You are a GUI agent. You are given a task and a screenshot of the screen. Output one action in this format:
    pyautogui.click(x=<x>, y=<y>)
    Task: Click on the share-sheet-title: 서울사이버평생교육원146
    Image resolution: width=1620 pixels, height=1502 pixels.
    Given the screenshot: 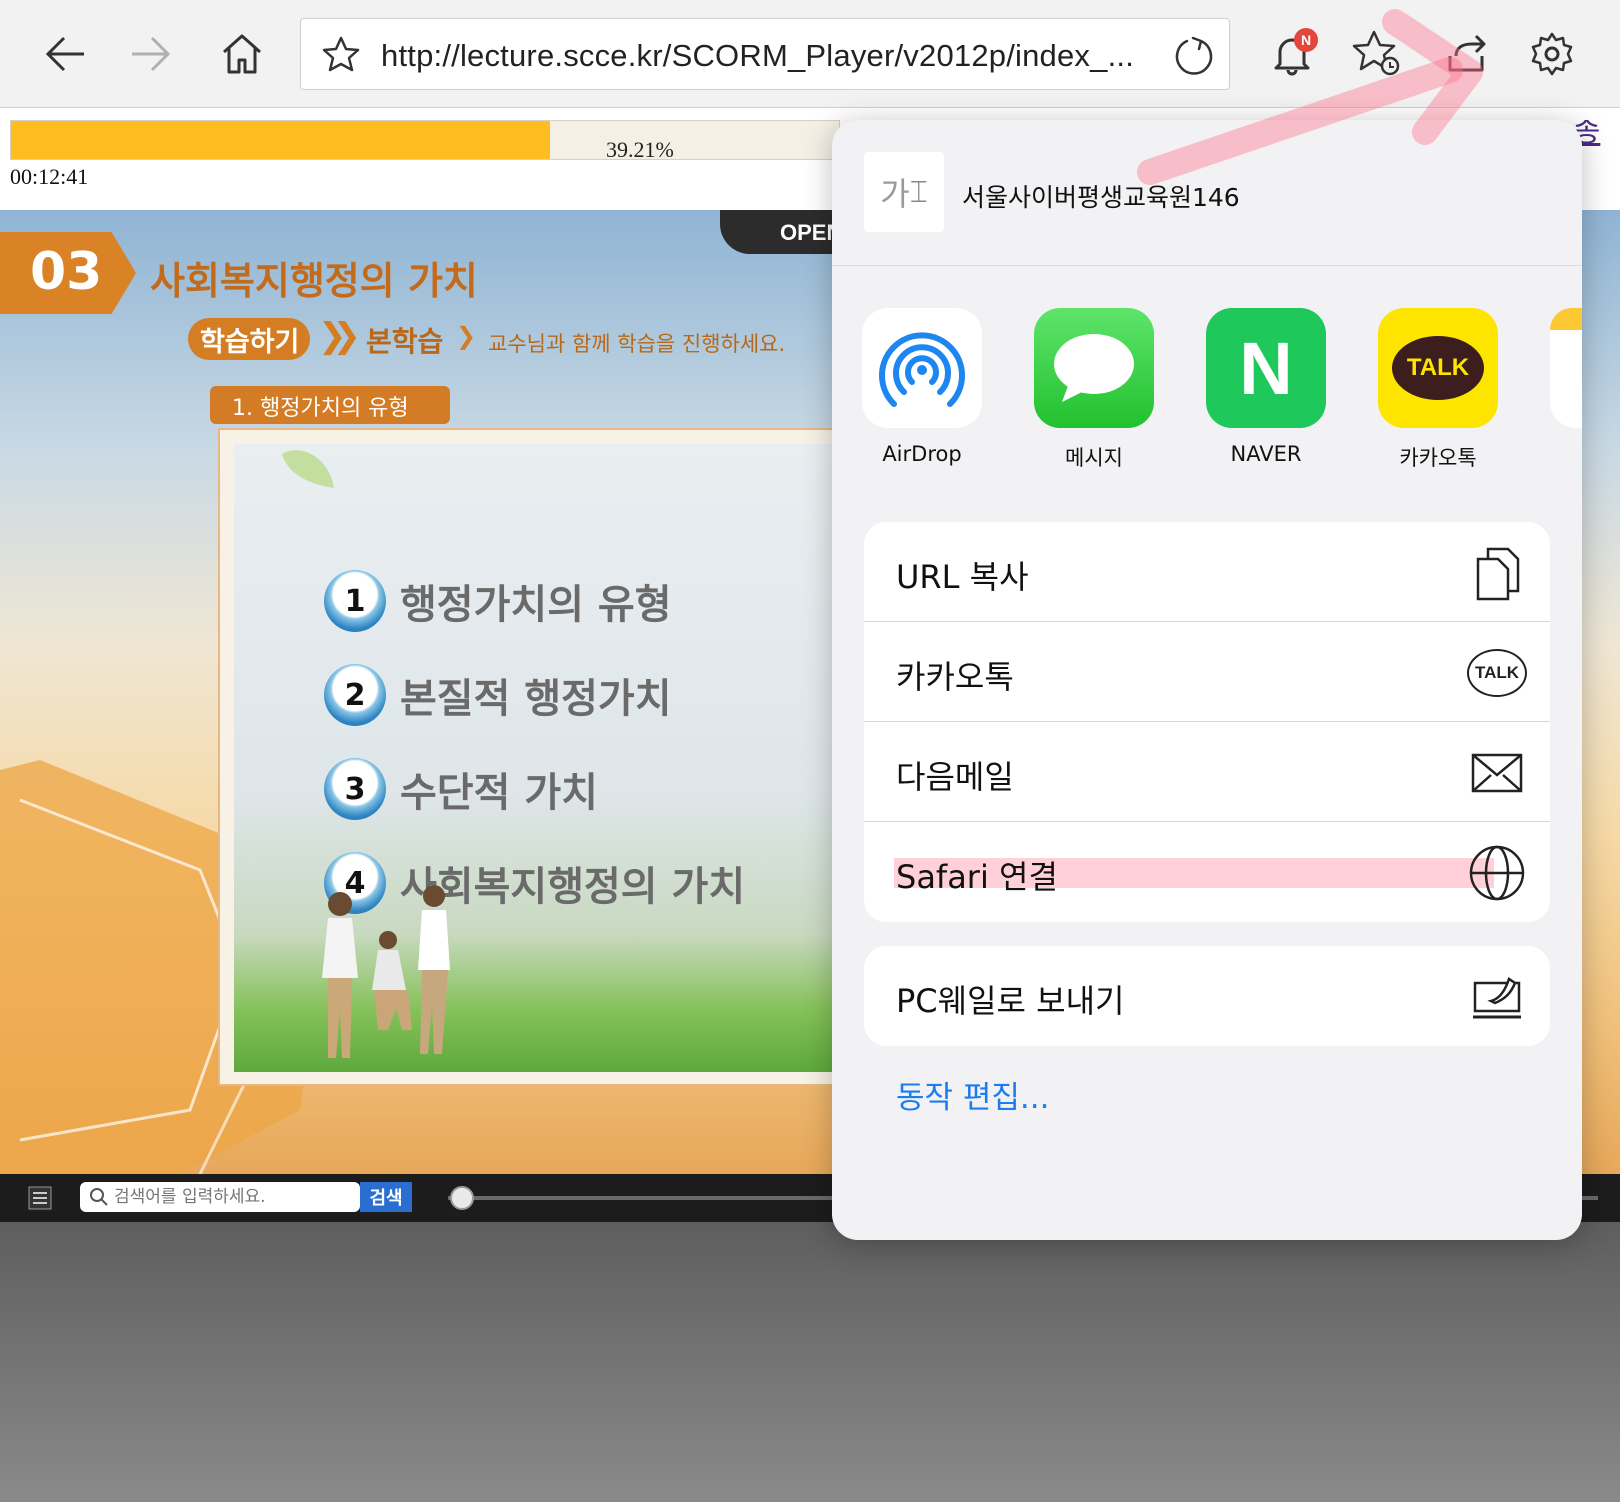 What is the action you would take?
    pyautogui.click(x=1101, y=197)
    